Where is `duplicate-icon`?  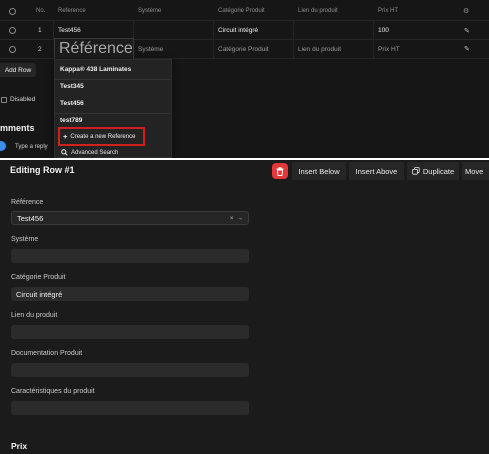
duplicate-icon is located at coordinates (416, 171).